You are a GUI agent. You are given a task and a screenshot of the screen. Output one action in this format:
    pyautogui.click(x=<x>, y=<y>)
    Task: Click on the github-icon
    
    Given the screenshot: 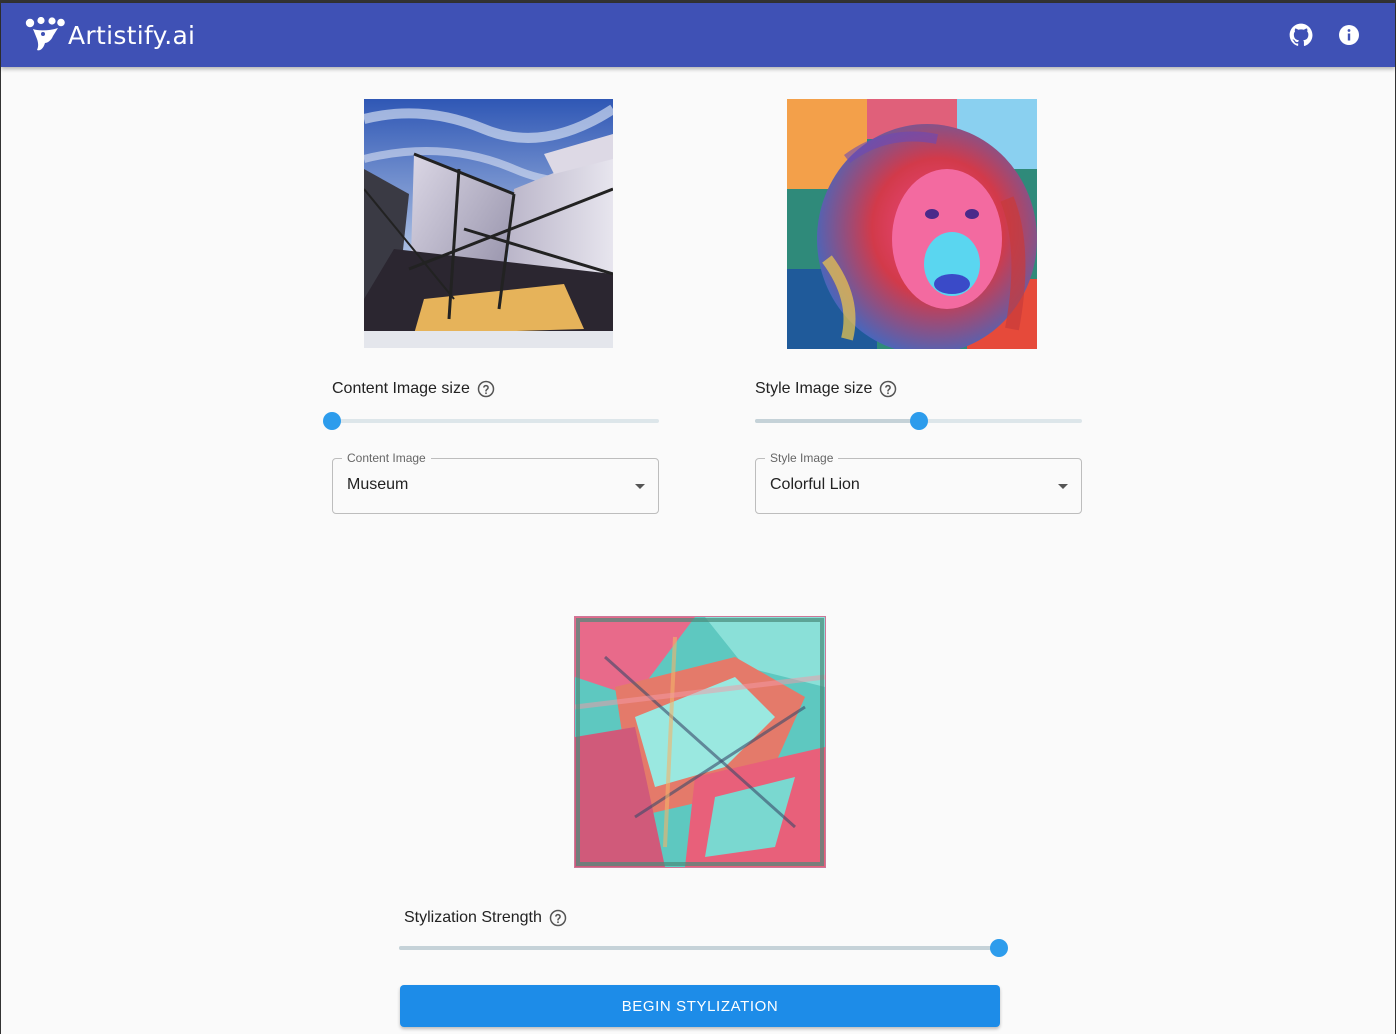 What is the action you would take?
    pyautogui.click(x=1301, y=34)
    